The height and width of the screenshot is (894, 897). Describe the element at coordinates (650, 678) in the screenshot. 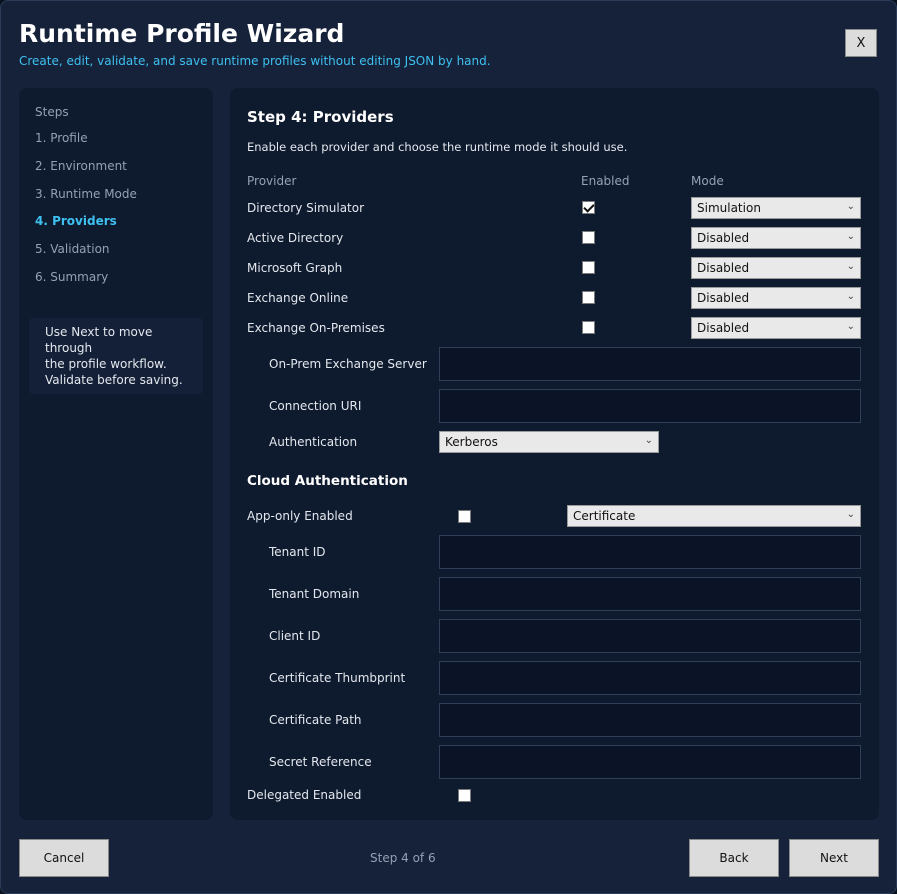

I see `certificate-thumbprint-input` at that location.